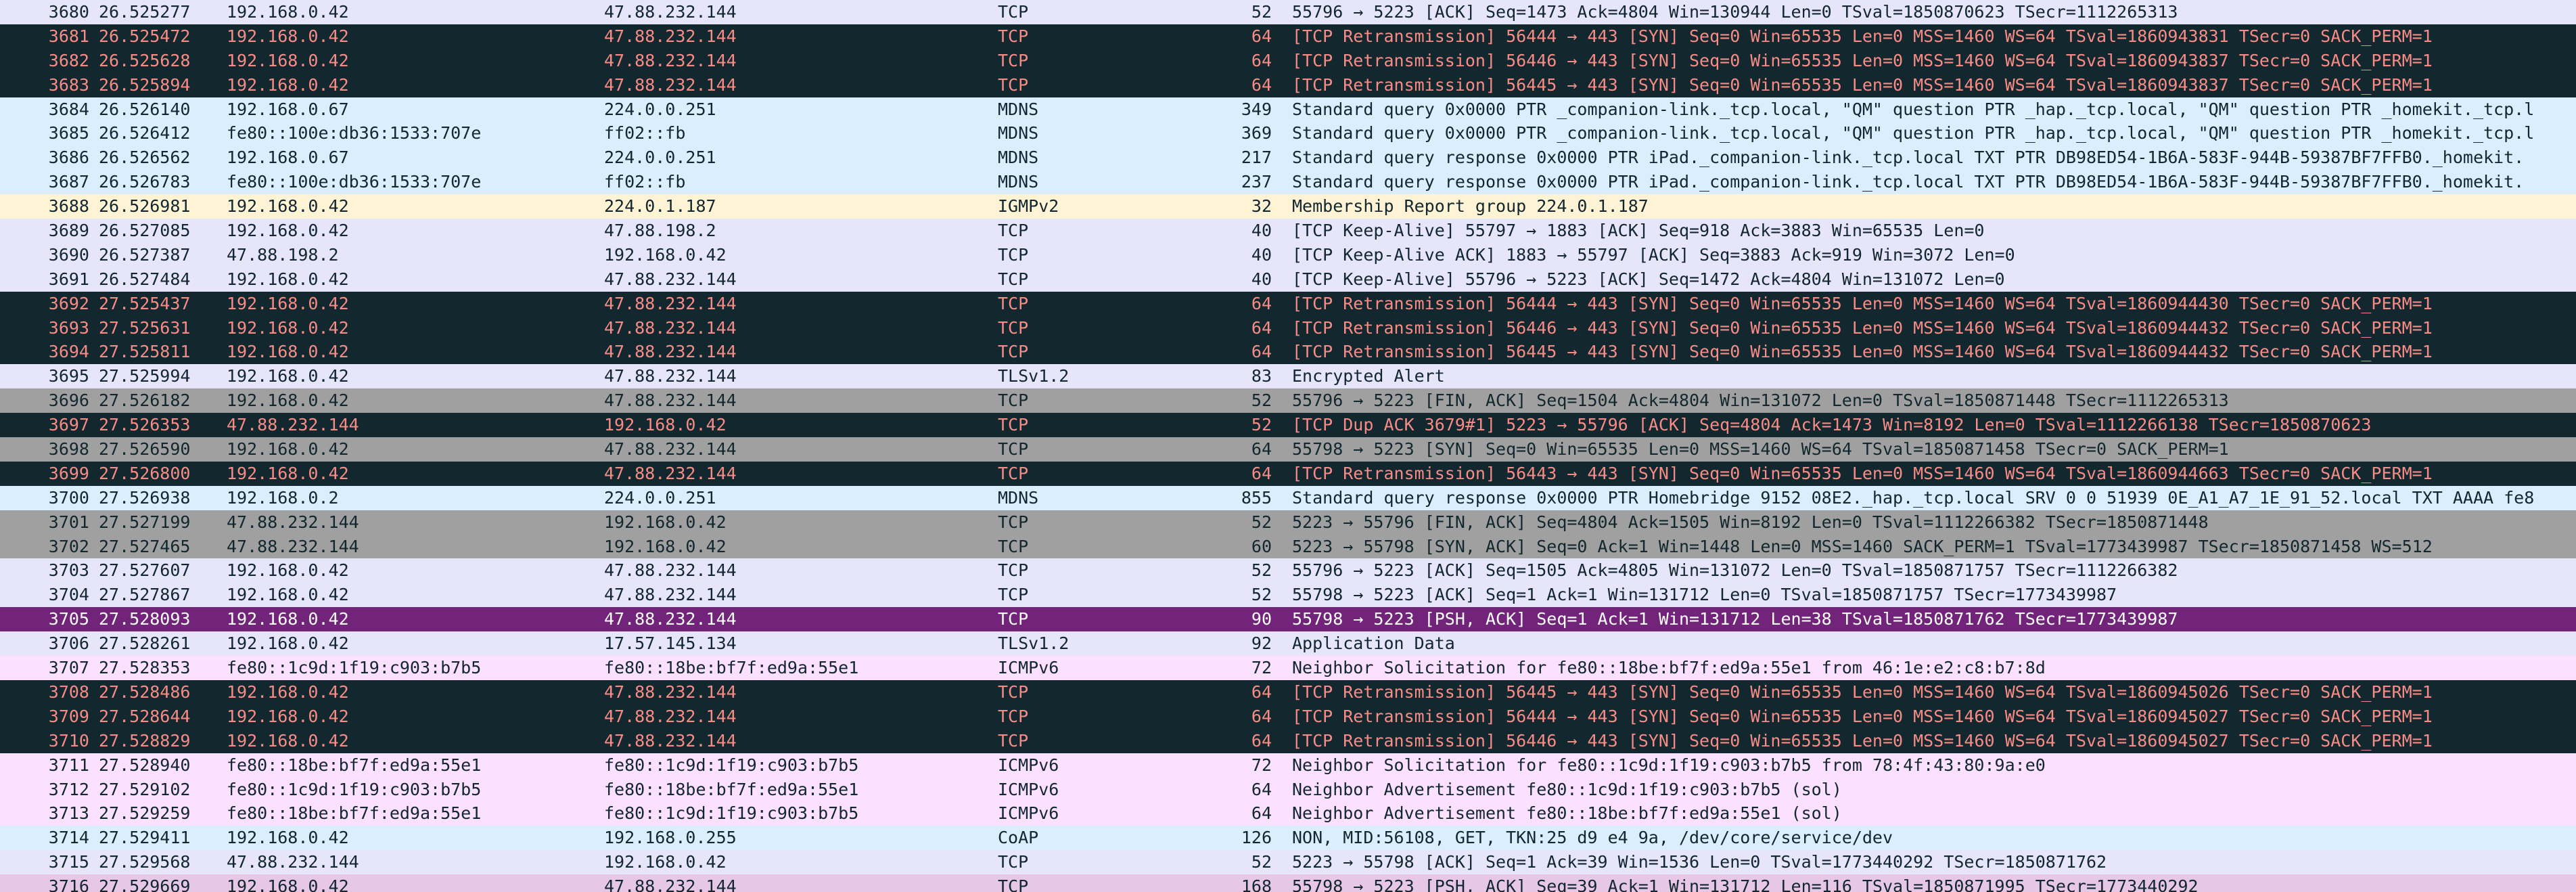 This screenshot has width=2576, height=892. Describe the element at coordinates (68, 497) in the screenshot. I see `packet-number: 3700` at that location.